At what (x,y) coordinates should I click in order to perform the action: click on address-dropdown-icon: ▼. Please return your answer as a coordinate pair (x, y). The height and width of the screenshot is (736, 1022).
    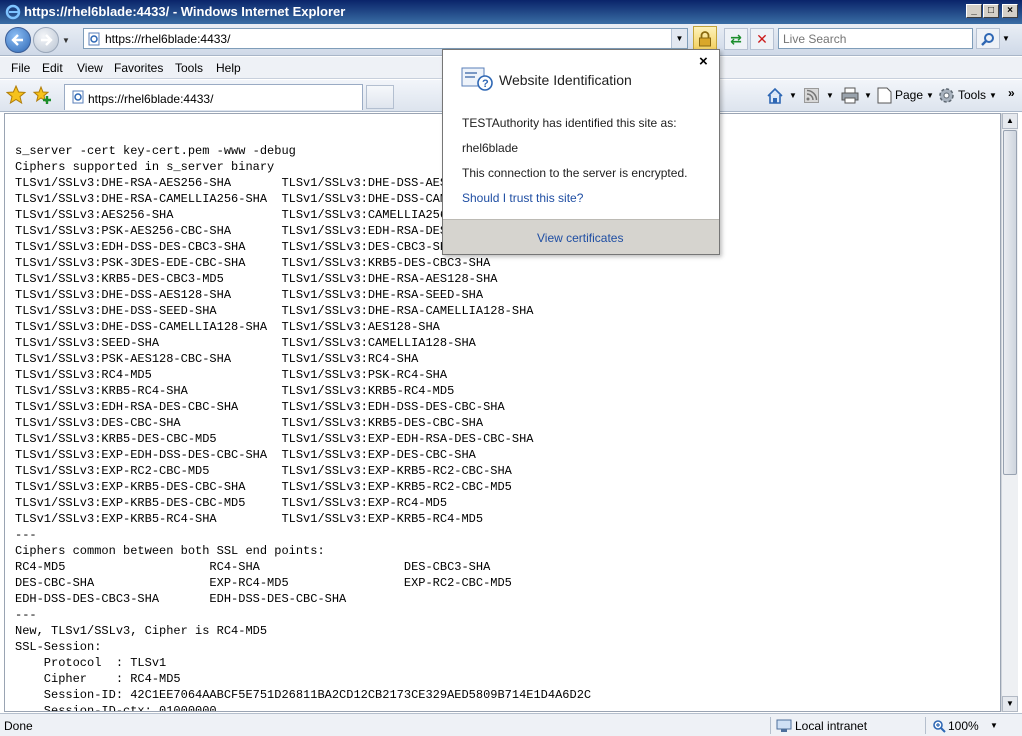
    Looking at the image, I should click on (679, 38).